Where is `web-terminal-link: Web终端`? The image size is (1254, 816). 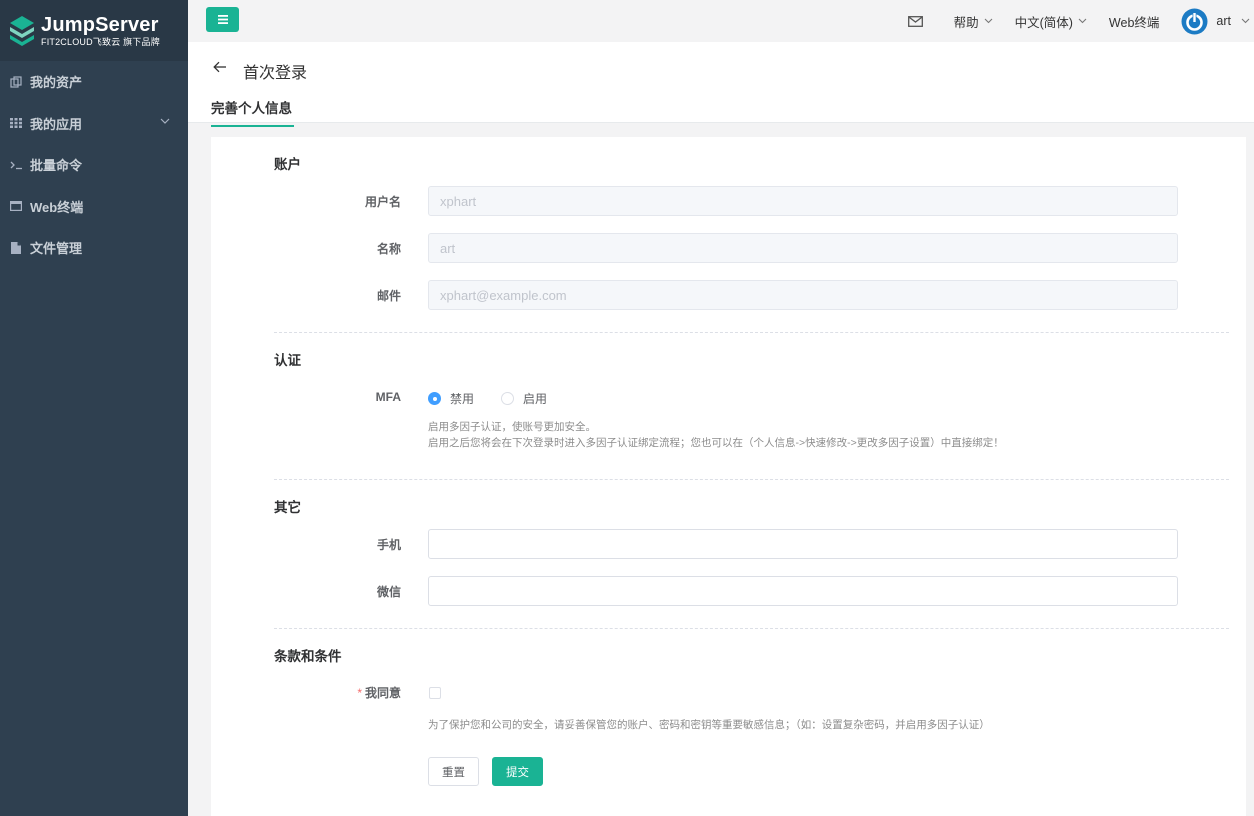 web-terminal-link: Web终端 is located at coordinates (1134, 21).